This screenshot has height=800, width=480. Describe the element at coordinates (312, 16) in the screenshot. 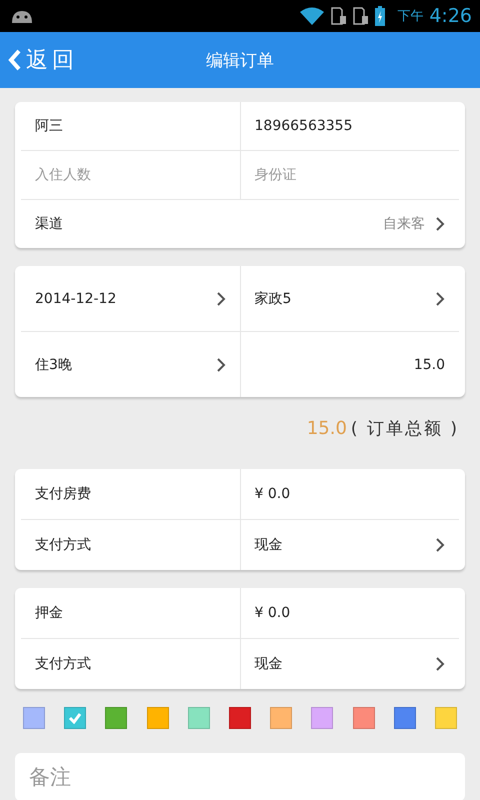

I see `wifi-icon` at that location.